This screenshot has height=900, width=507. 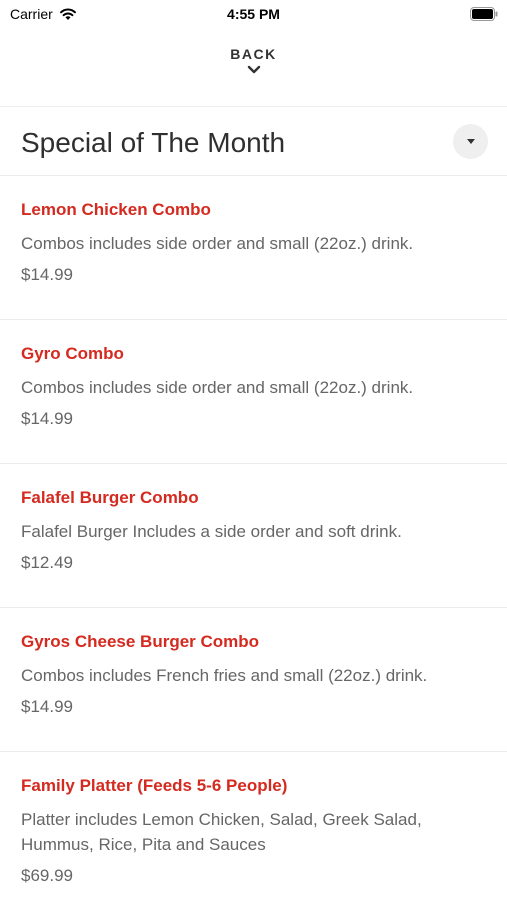 I want to click on status-time: 4:55 PM, so click(x=253, y=14).